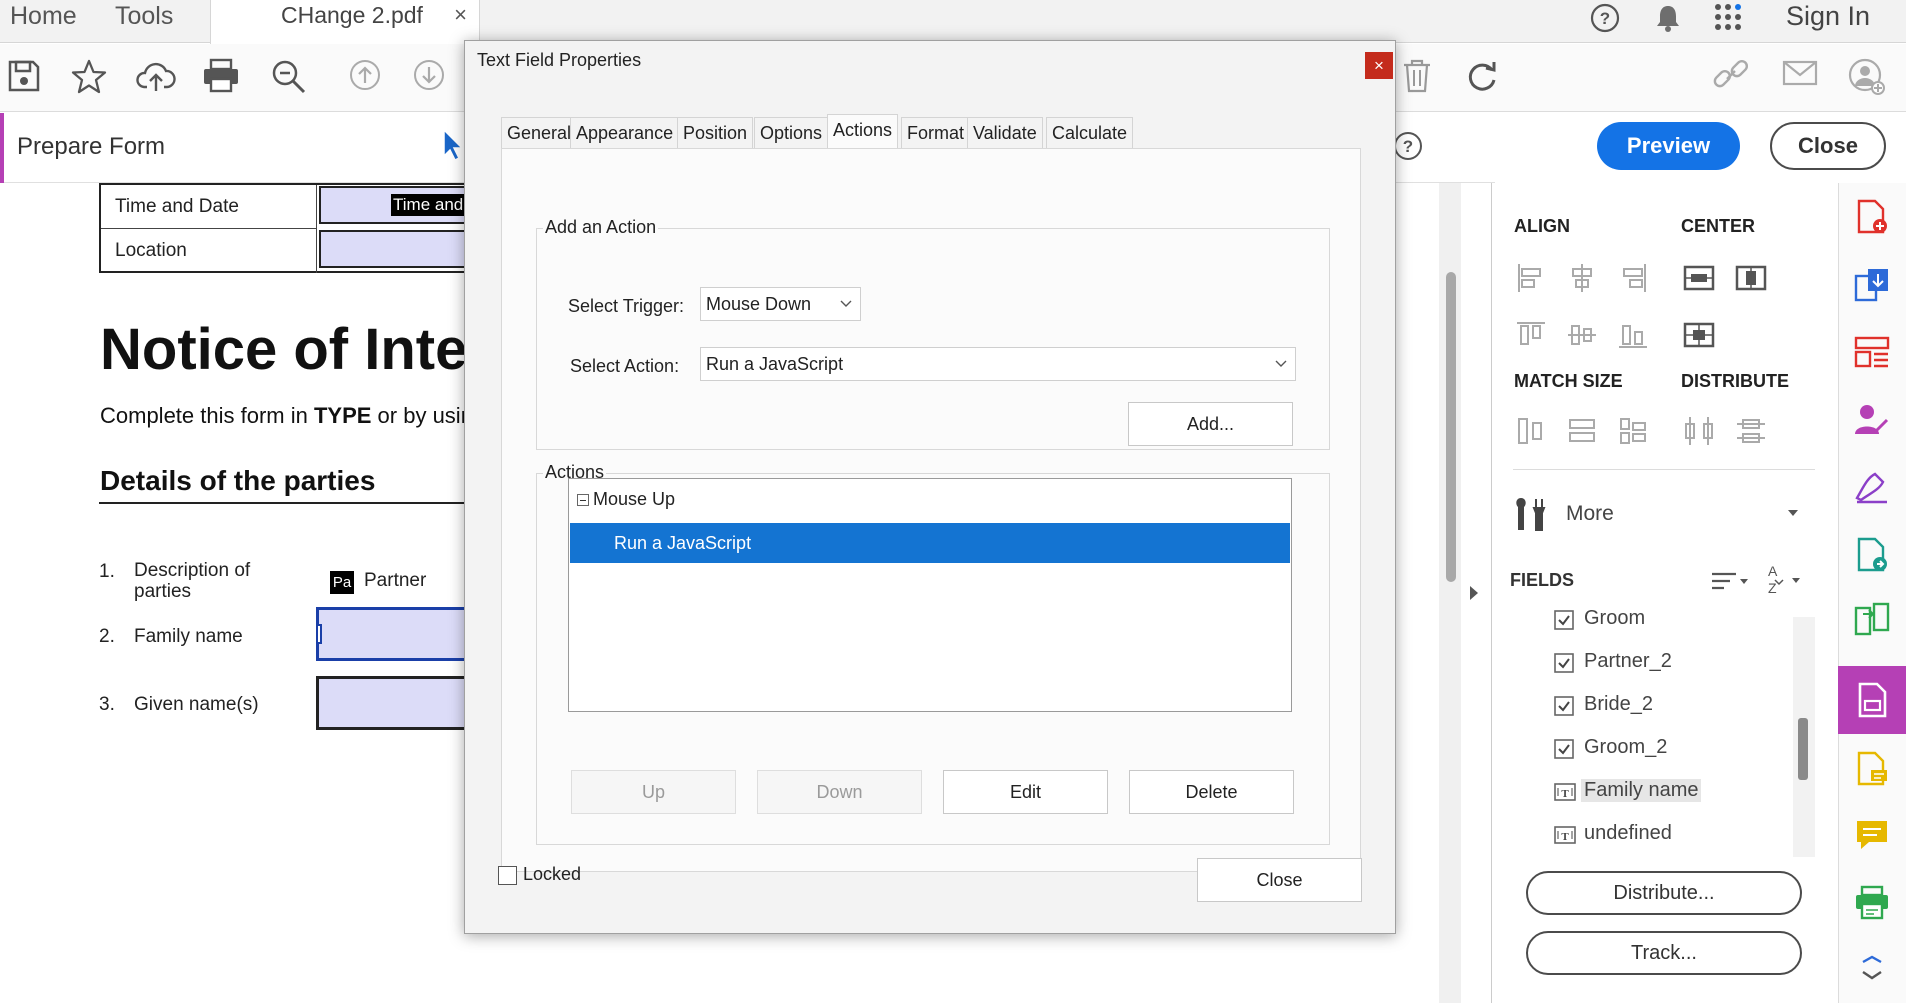 Image resolution: width=1906 pixels, height=1003 pixels. What do you see at coordinates (715, 133) in the screenshot?
I see `tab-position: Position` at bounding box center [715, 133].